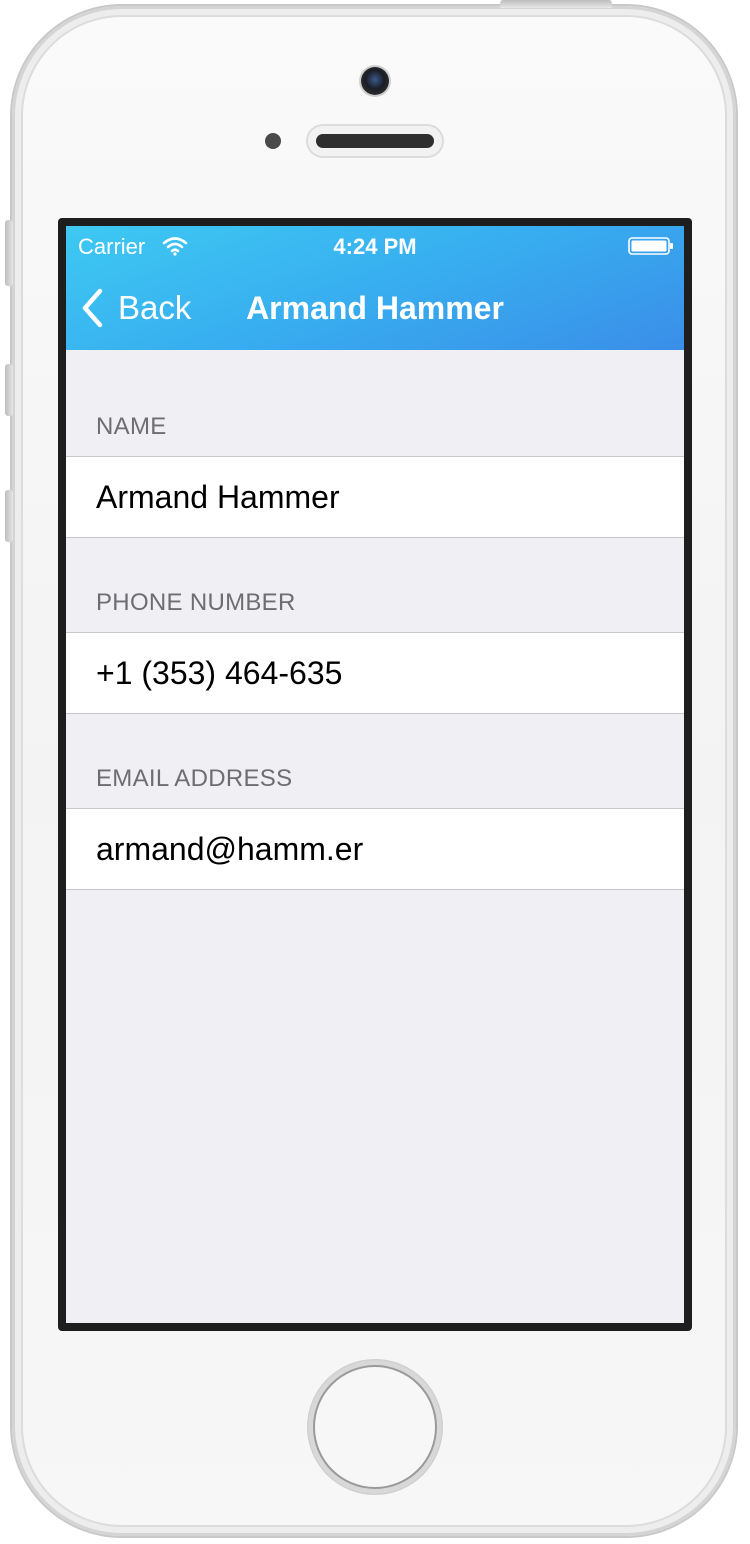  I want to click on name-value: Armand Hammer, so click(218, 497).